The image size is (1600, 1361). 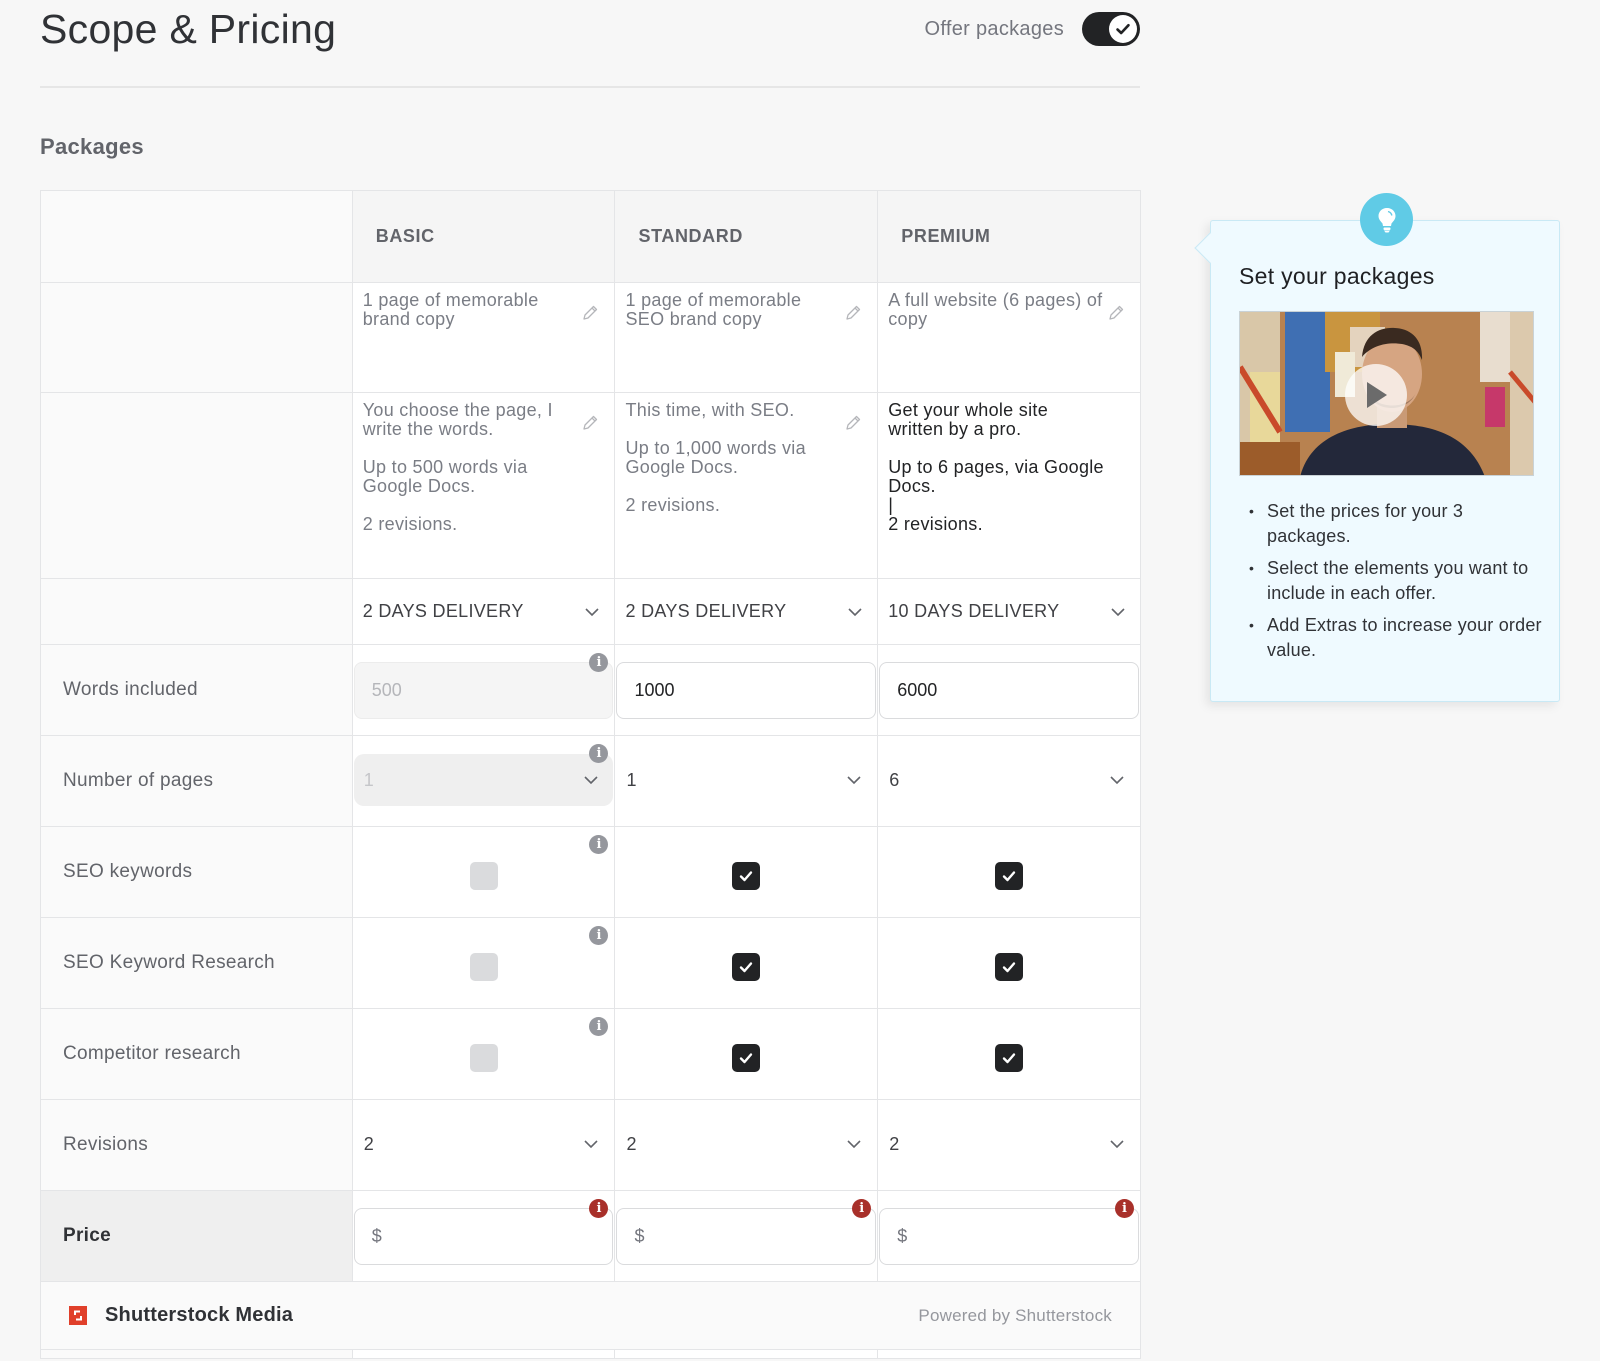 I want to click on delivery-value: 10 DAYS DELIVERY, so click(x=974, y=611).